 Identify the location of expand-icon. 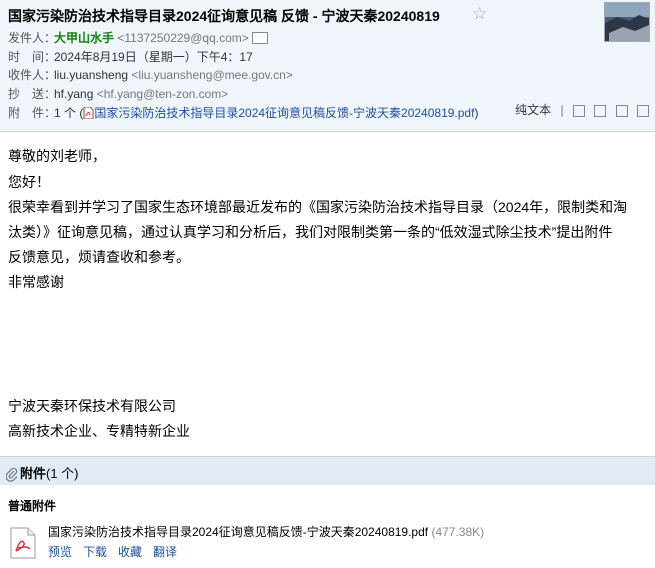
(621, 110).